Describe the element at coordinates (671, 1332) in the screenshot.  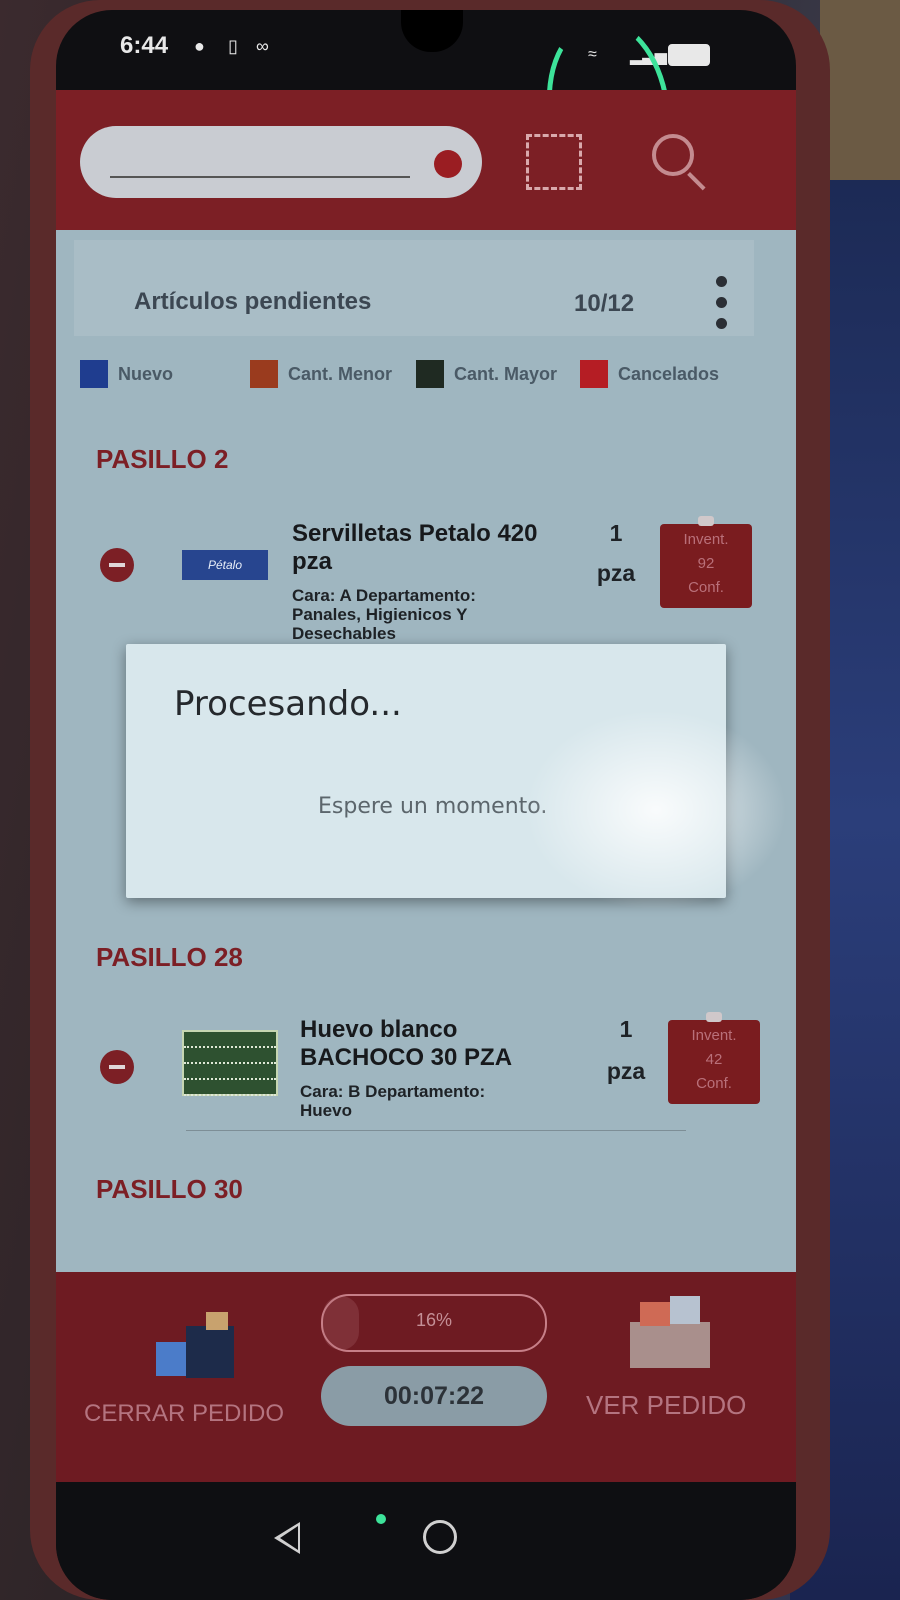
I see `order-box-icon` at that location.